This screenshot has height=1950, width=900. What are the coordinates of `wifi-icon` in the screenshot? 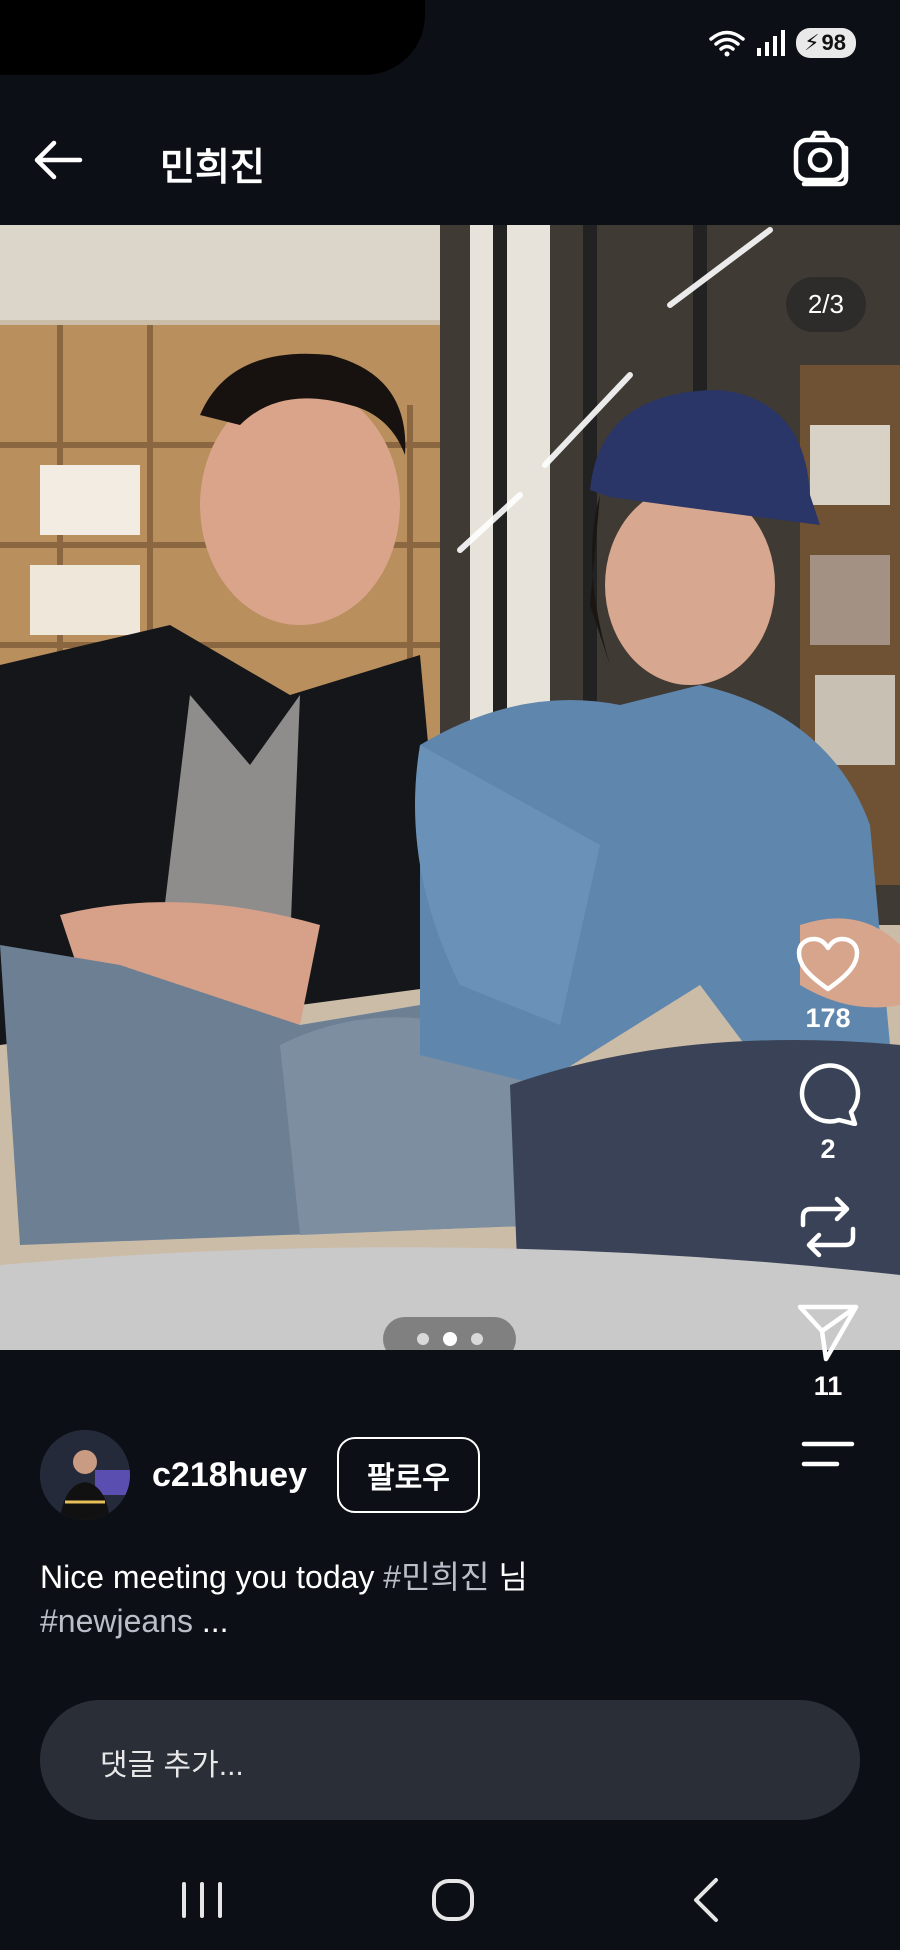 It's located at (727, 43).